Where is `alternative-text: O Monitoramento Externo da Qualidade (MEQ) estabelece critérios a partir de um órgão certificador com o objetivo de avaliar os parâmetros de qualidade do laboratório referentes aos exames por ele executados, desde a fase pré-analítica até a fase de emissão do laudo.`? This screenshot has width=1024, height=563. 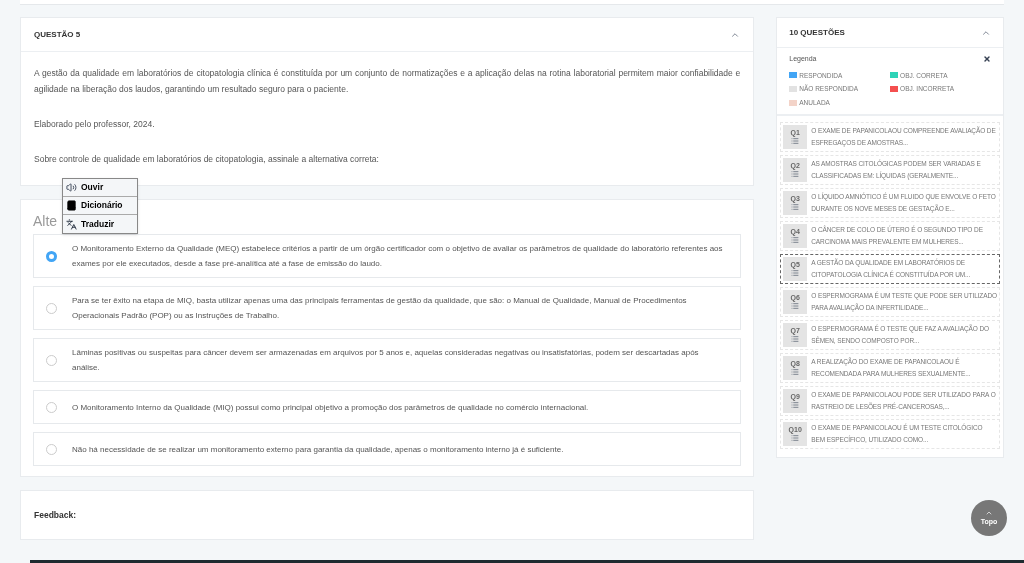 alternative-text: O Monitoramento Externo da Qualidade (MEQ) estabelece critérios a partir de um órgão certificador com o objetivo de avaliar os parâmetros de qualidade do laboratório referentes aos exames por ele executados, desde a fase pré-analítica até a fase de emissão do laudo. is located at coordinates (398, 256).